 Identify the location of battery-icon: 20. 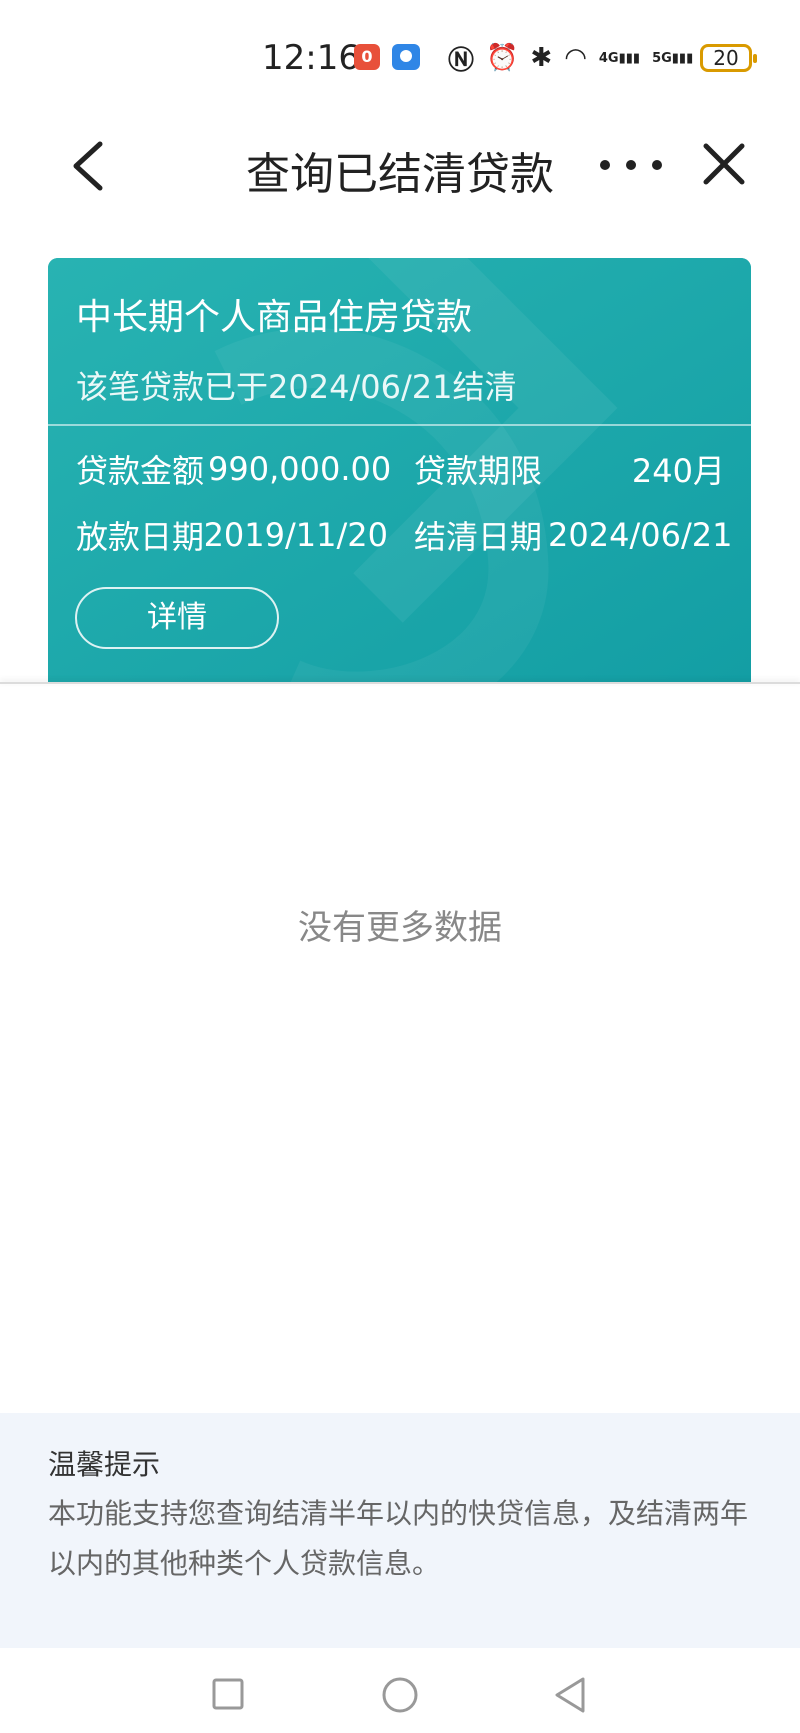
(728, 58).